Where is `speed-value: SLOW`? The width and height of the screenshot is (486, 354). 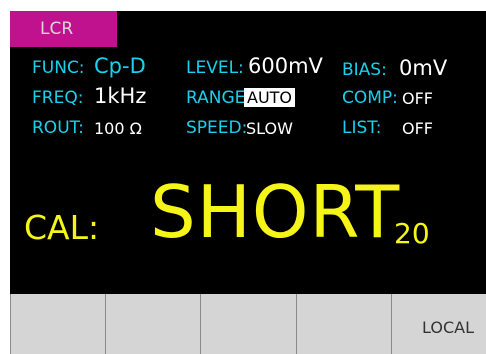 speed-value: SLOW is located at coordinates (269, 128).